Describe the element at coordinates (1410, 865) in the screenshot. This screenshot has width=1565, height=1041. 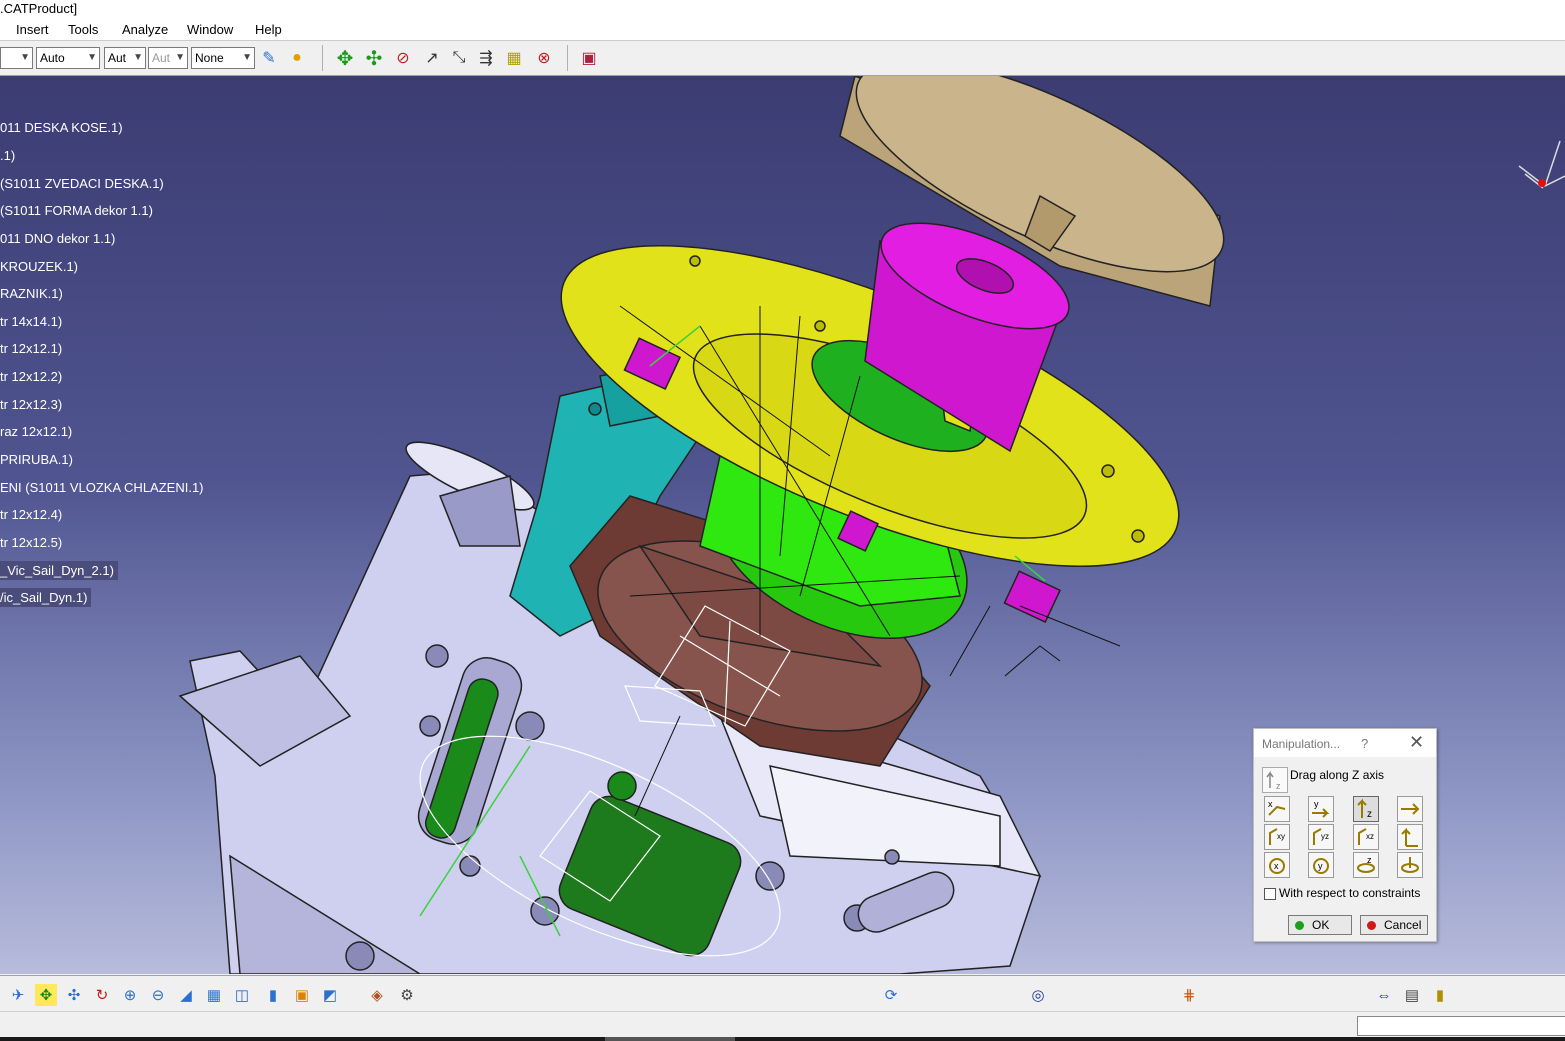
I see `rotate-around-axis-button` at that location.